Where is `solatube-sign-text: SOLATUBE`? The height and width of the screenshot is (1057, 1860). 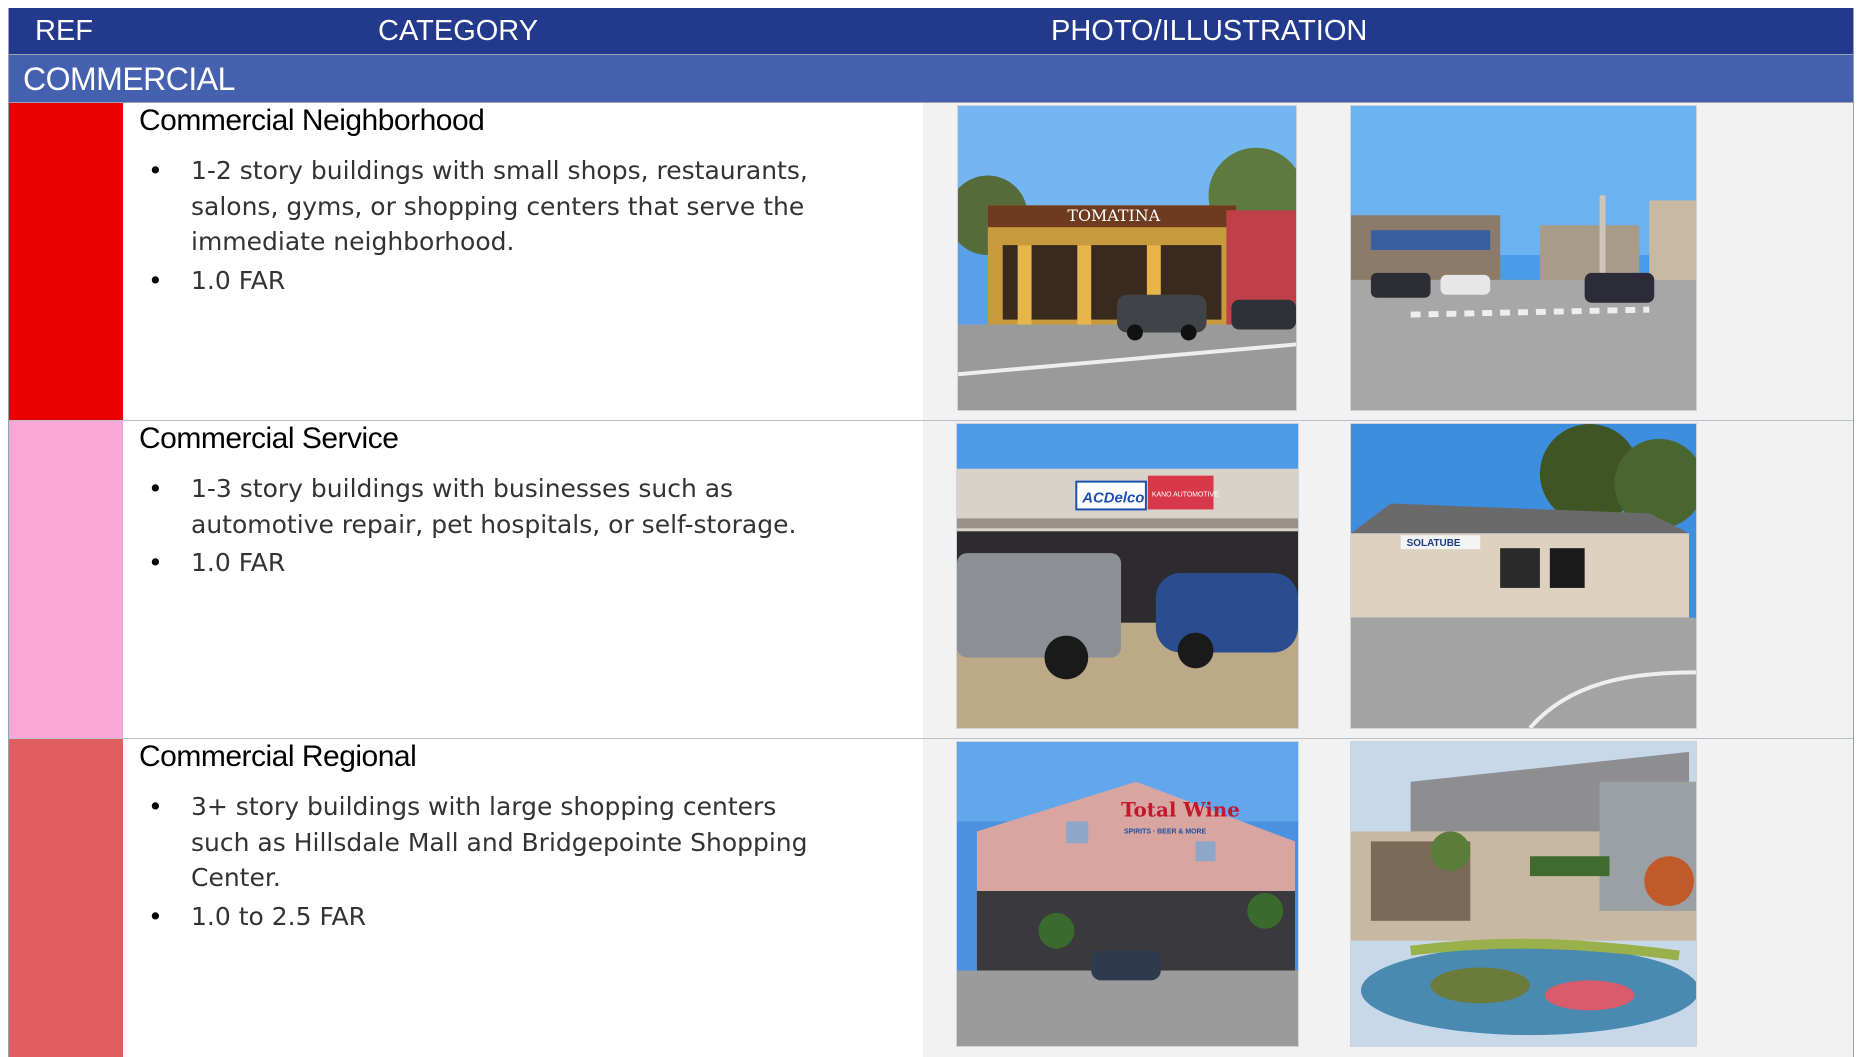
solatube-sign-text: SOLATUBE is located at coordinates (1434, 543).